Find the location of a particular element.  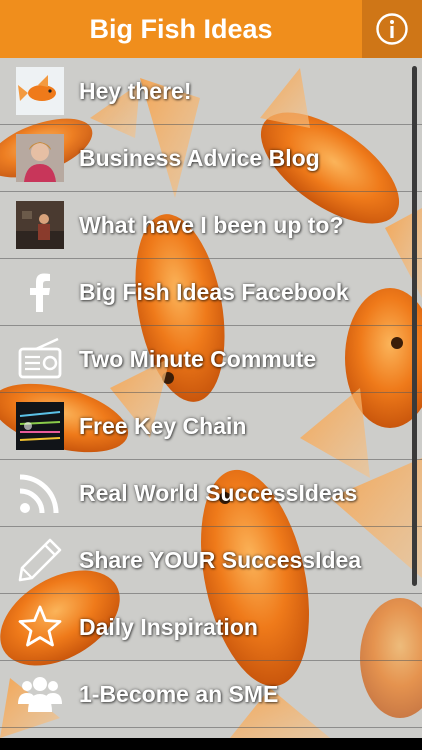

info-button is located at coordinates (392, 29).